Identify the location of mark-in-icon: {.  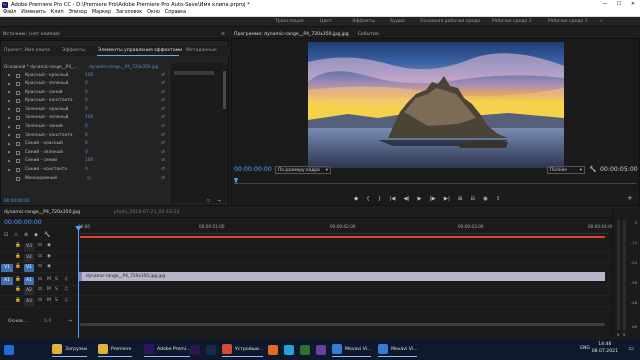
(368, 199).